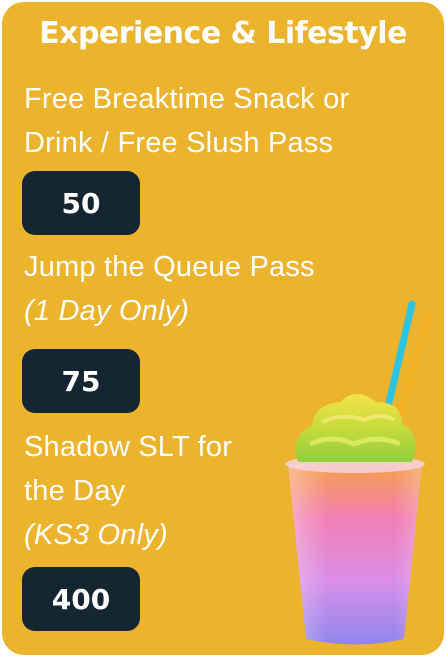 This screenshot has height=657, width=446. I want to click on reward-item-note: (KS3 Only), so click(96, 535).